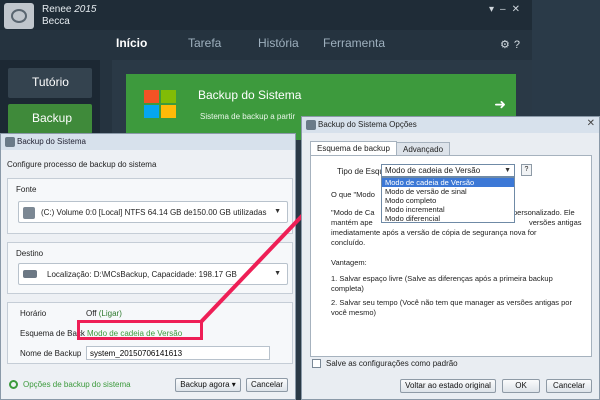 The width and height of the screenshot is (600, 400). I want to click on dialog-title: Backup do Sistema Opções, so click(367, 124).